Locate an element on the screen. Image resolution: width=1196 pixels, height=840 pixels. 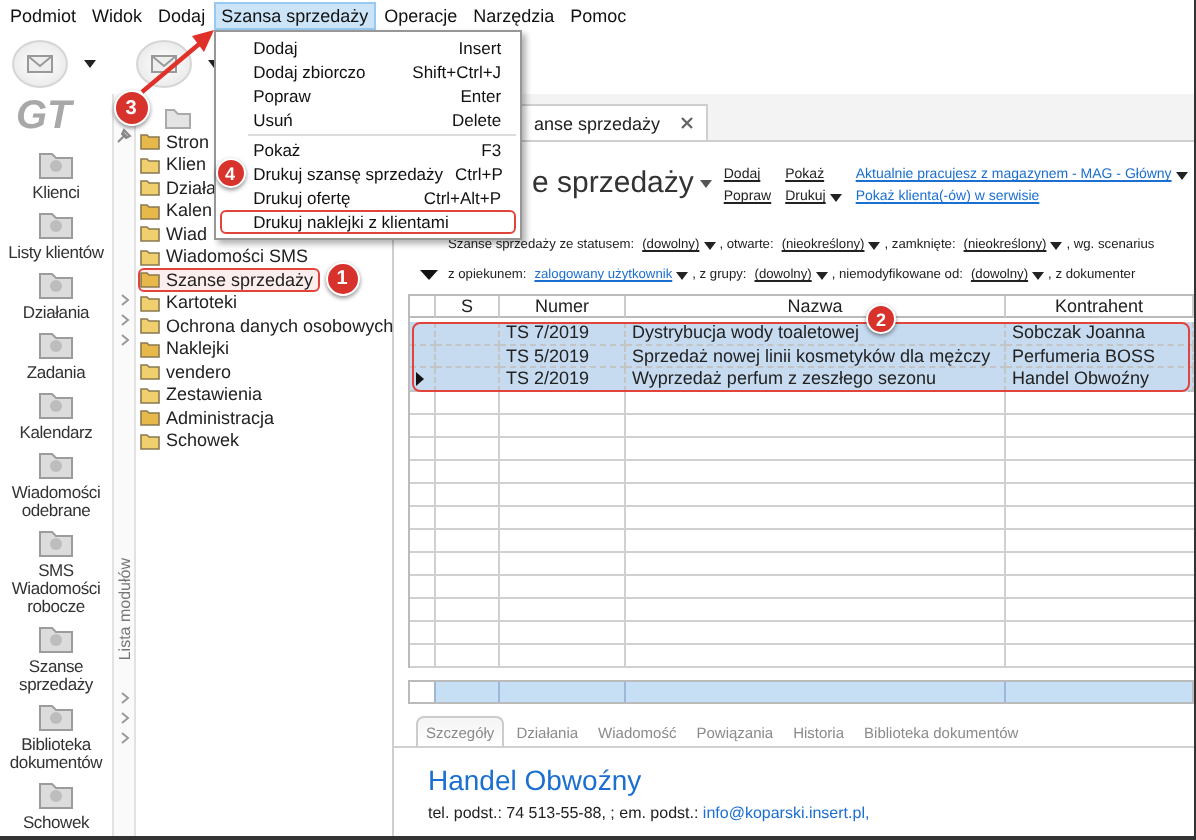
tree-item: Klien is located at coordinates (175, 164).